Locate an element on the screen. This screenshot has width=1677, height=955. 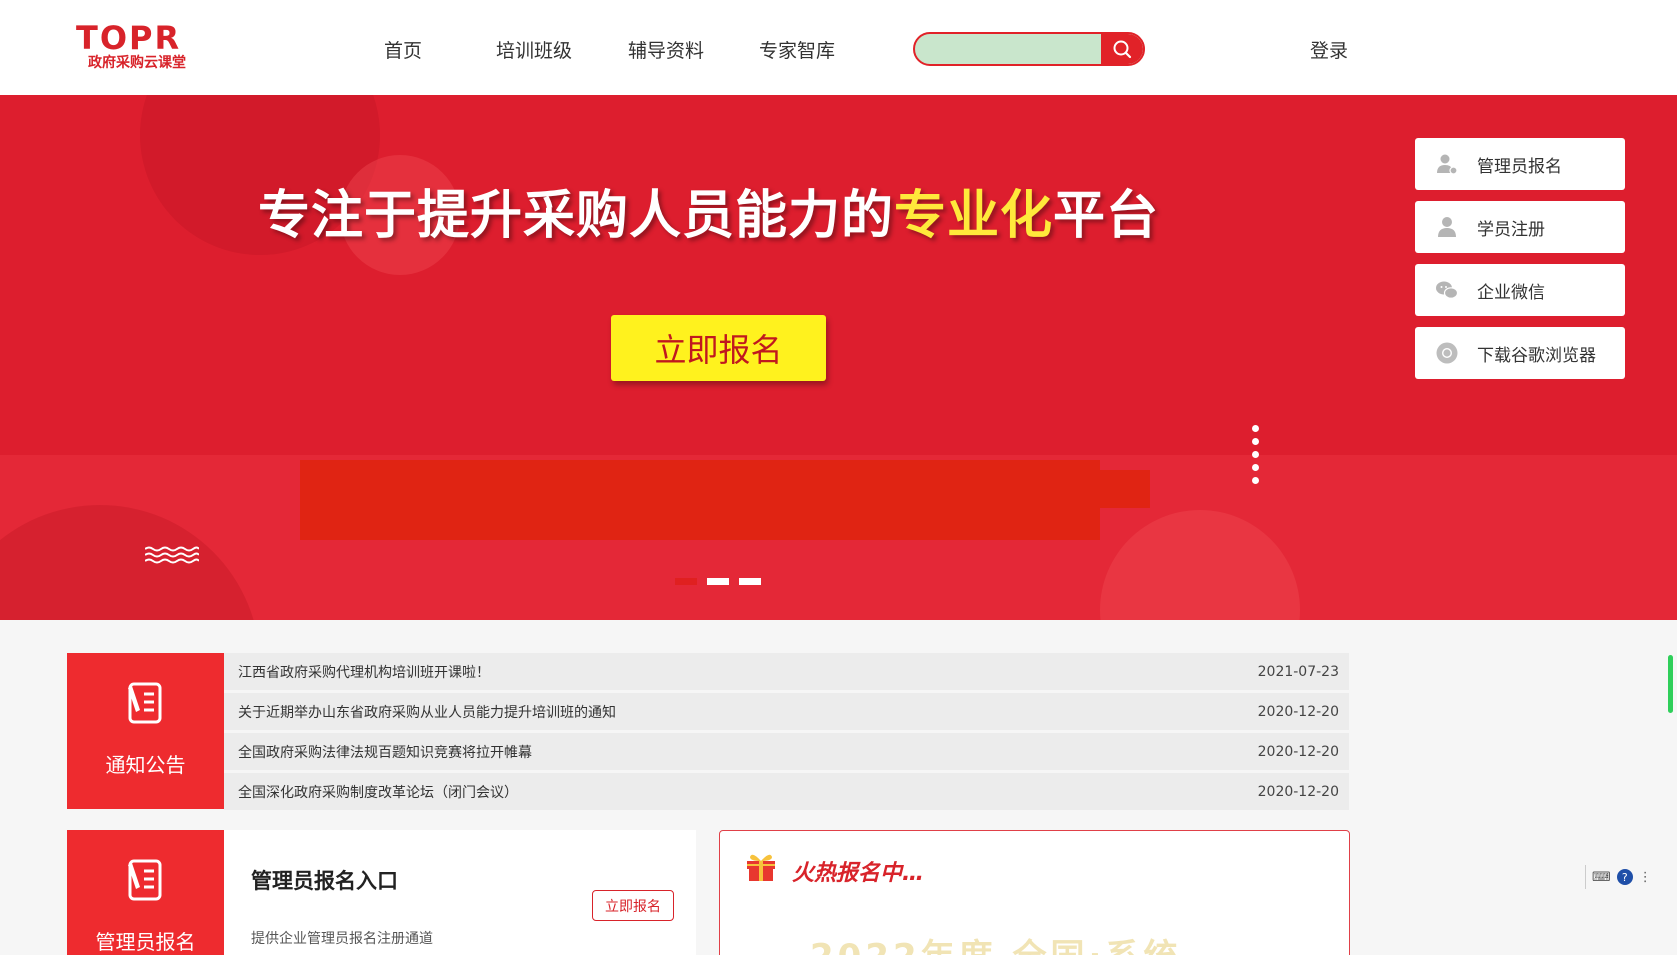
quick-student-register-label: 学员注册 is located at coordinates (1511, 229).